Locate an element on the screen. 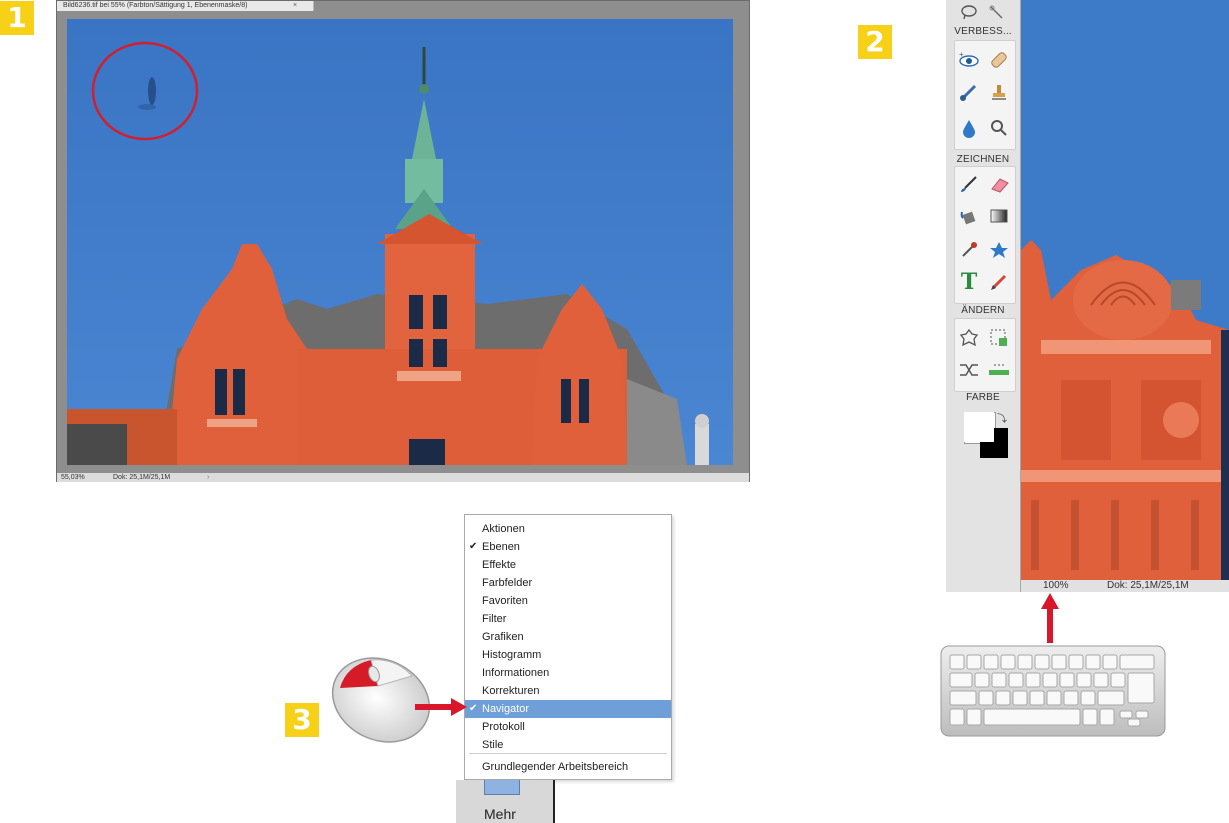 The height and width of the screenshot is (823, 1229). eraser-icon is located at coordinates (999, 184).